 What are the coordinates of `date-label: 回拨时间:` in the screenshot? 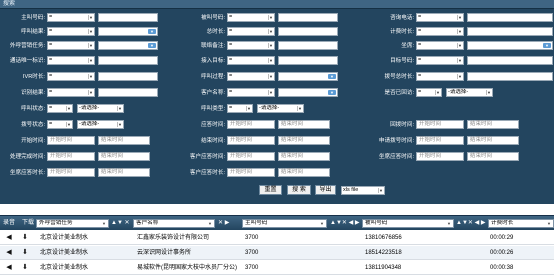 It's located at (402, 125).